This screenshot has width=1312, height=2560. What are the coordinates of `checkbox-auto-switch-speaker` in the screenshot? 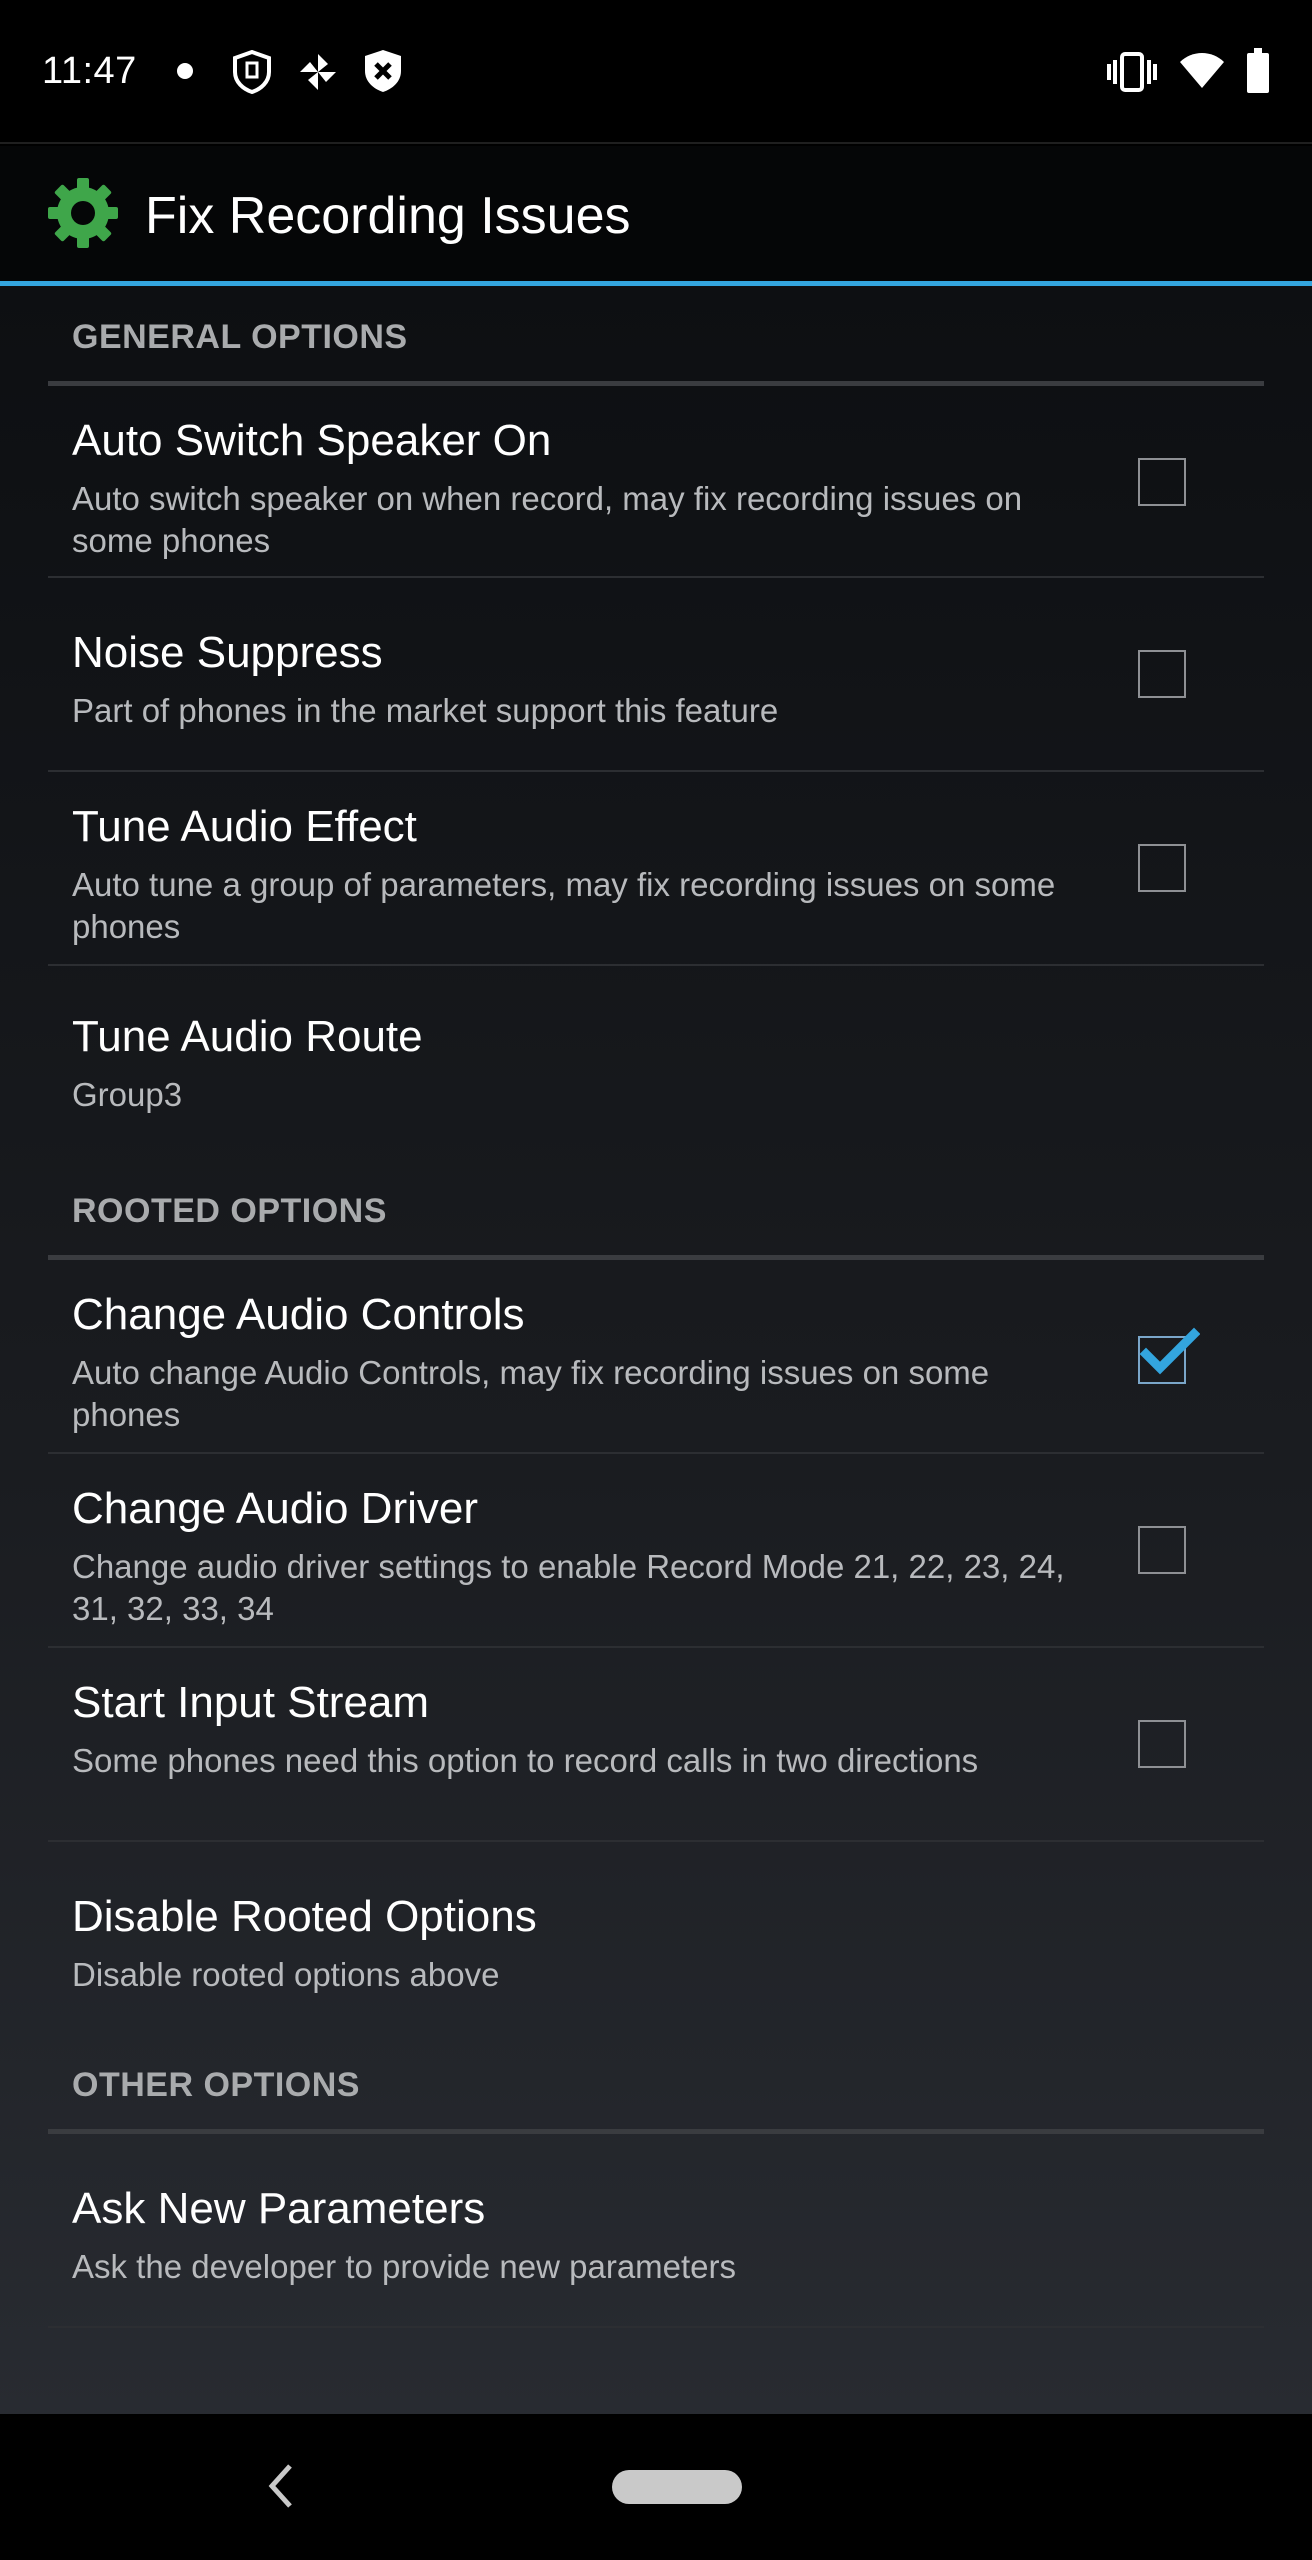 It's located at (1162, 482).